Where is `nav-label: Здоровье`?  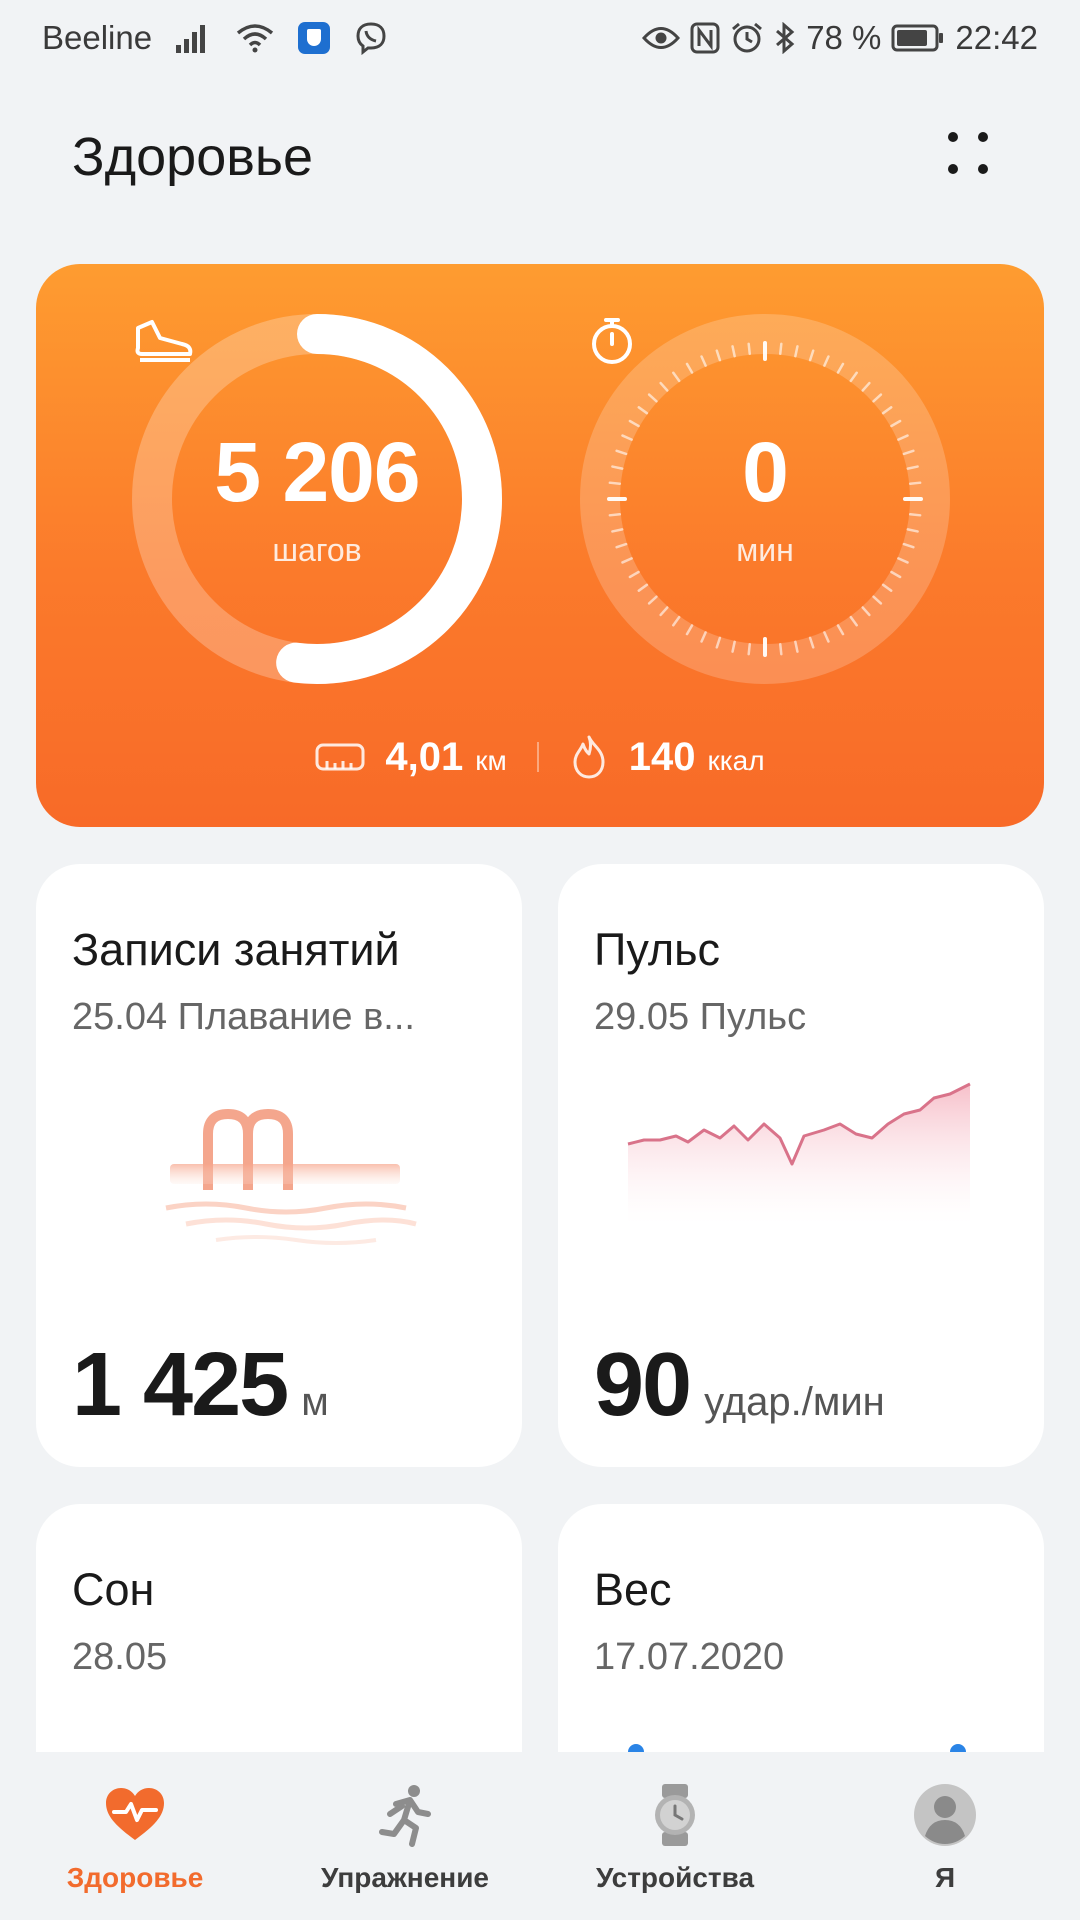 nav-label: Здоровье is located at coordinates (135, 1877).